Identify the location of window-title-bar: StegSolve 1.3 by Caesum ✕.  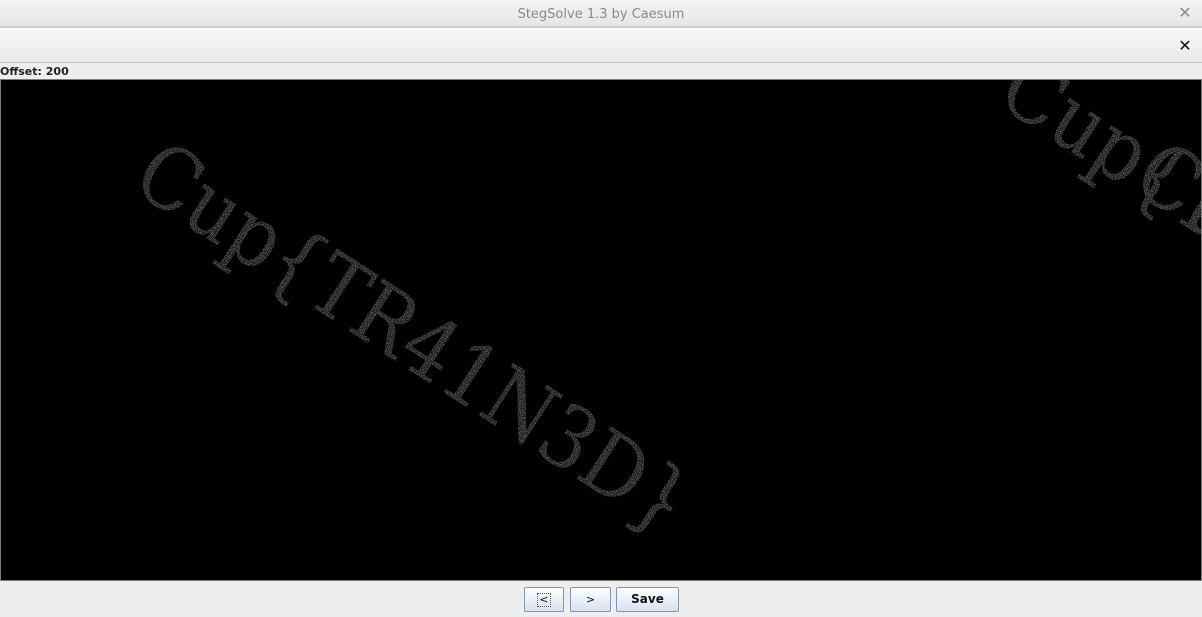
(601, 13).